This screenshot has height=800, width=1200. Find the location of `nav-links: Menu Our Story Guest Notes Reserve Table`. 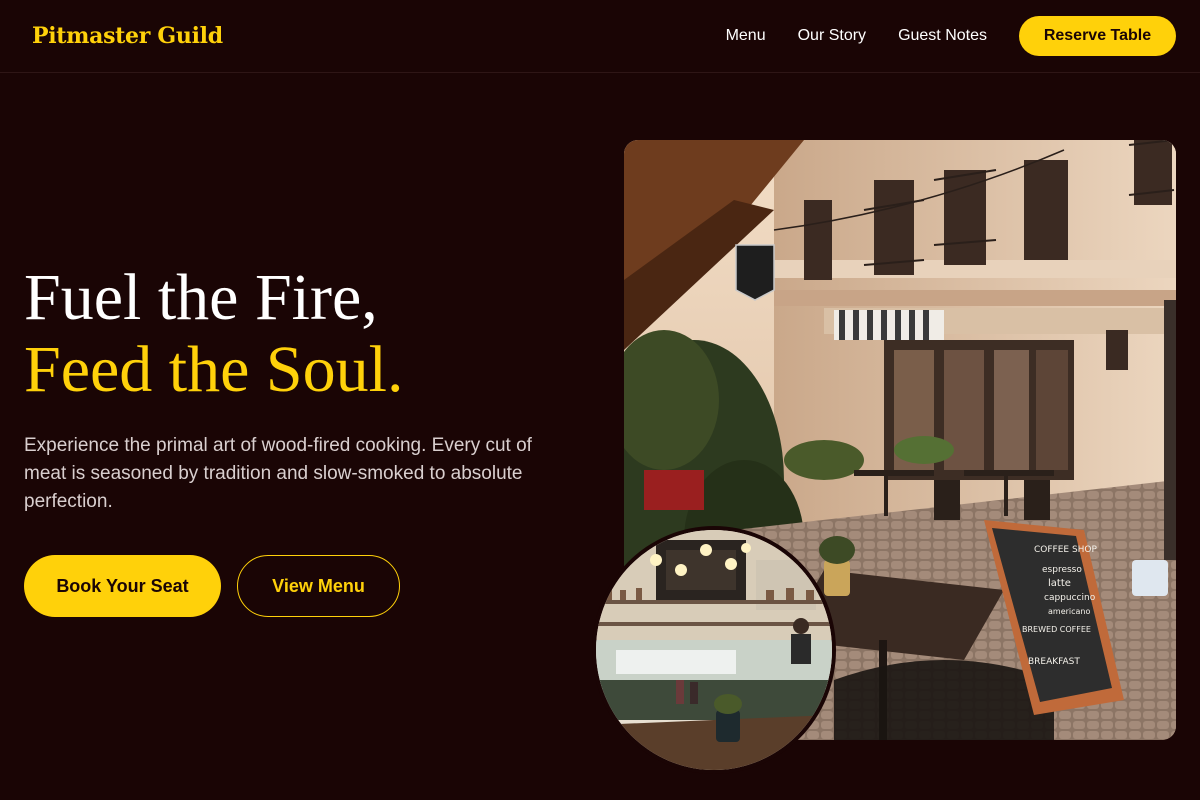

nav-links: Menu Our Story Guest Notes Reserve Table is located at coordinates (951, 36).